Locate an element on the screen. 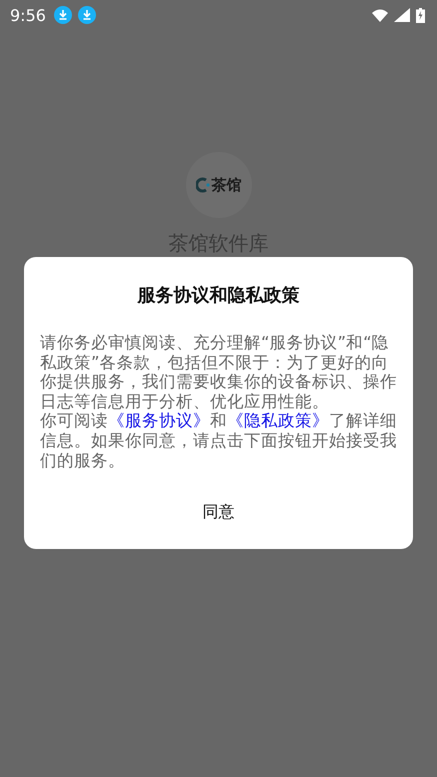 The image size is (437, 777). signal-icon is located at coordinates (402, 15).